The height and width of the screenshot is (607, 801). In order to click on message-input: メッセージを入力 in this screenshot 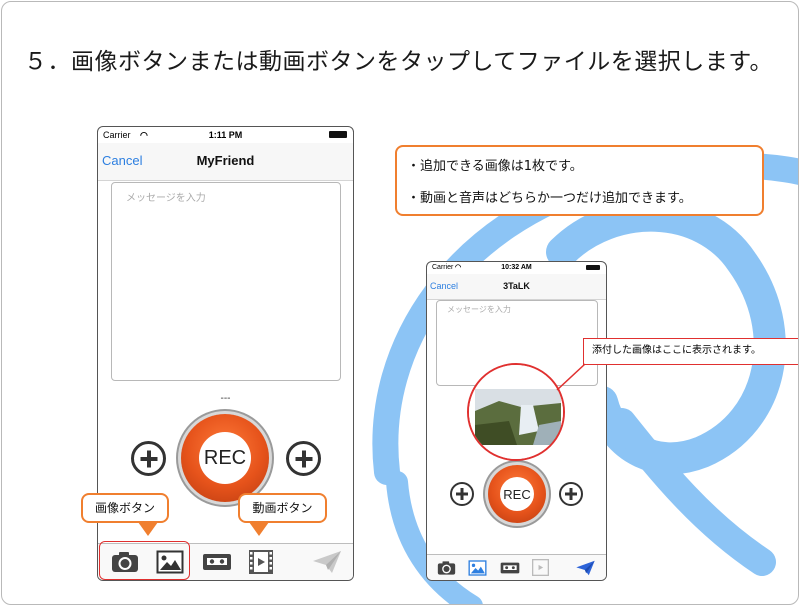, I will do `click(226, 281)`.